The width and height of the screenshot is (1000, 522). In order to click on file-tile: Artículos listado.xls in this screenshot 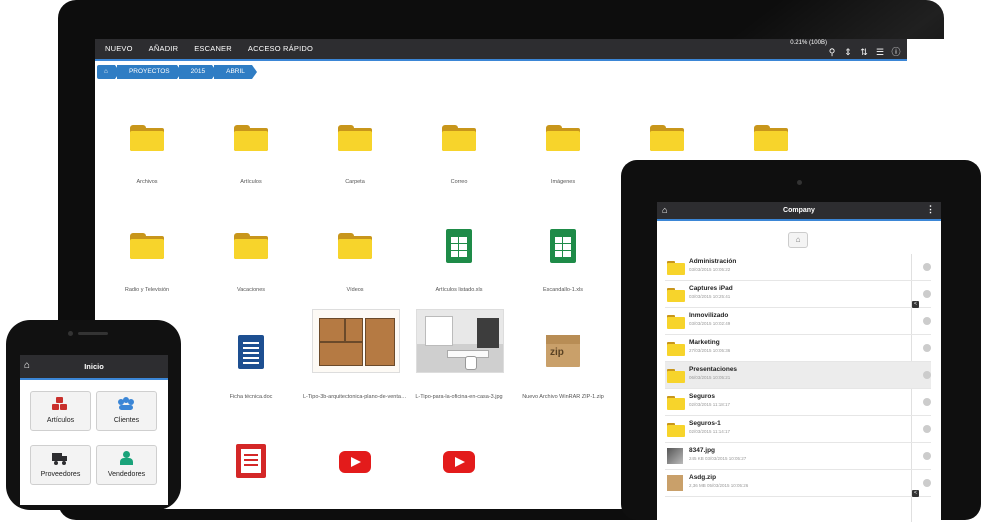, I will do `click(459, 264)`.